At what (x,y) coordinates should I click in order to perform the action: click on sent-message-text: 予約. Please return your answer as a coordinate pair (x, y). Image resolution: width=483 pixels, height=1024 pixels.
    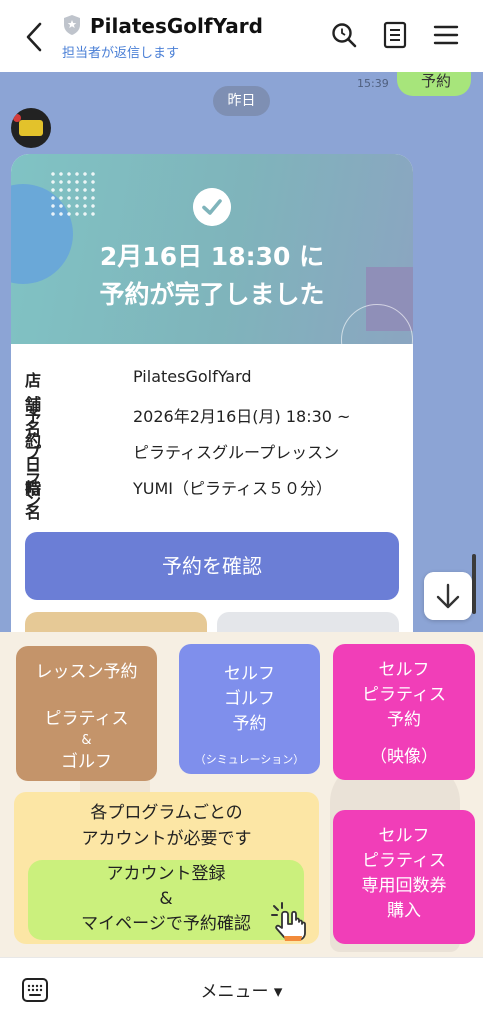
    Looking at the image, I should click on (436, 81).